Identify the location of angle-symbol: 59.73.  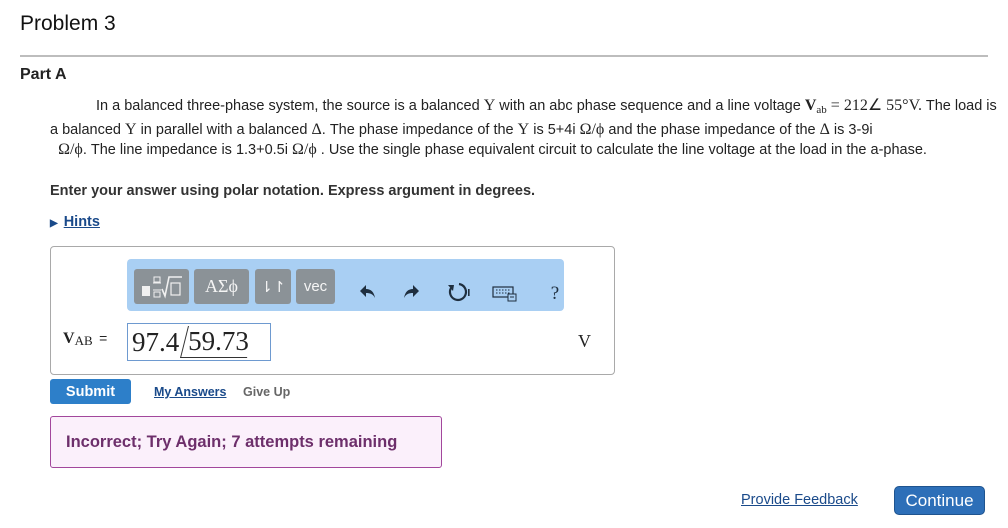
(217, 342).